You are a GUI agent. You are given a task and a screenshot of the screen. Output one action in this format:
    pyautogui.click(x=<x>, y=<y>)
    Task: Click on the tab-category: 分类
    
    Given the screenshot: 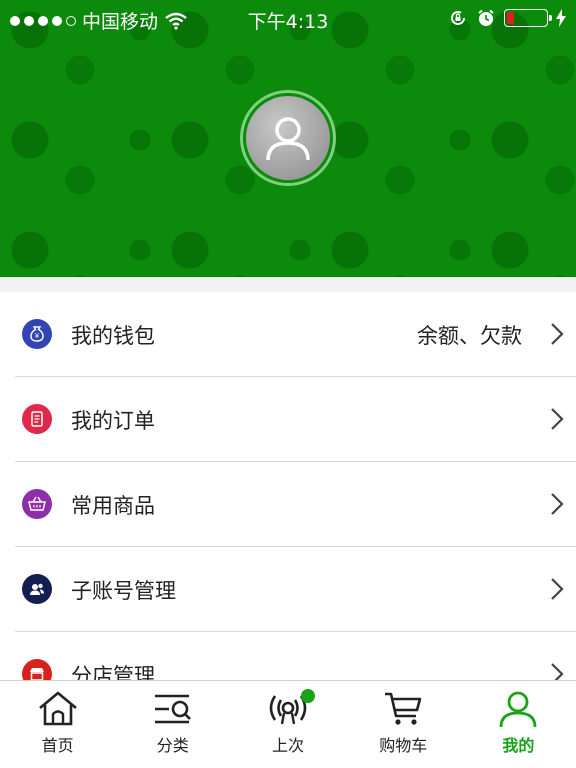 What is the action you would take?
    pyautogui.click(x=172, y=724)
    